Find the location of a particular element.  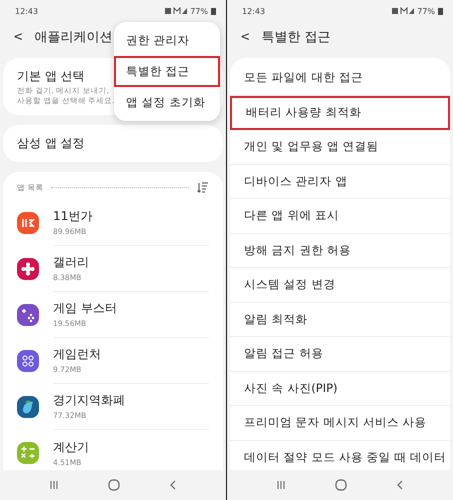

page-title: 애플리케이션 is located at coordinates (73, 37).